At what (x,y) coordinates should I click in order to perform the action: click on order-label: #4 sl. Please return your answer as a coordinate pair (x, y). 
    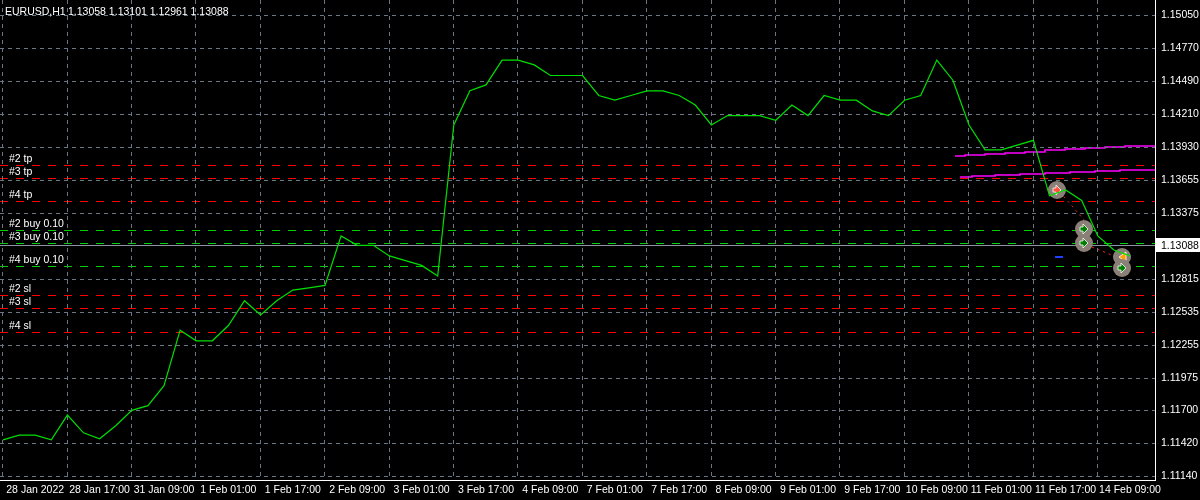
    Looking at the image, I should click on (20, 325).